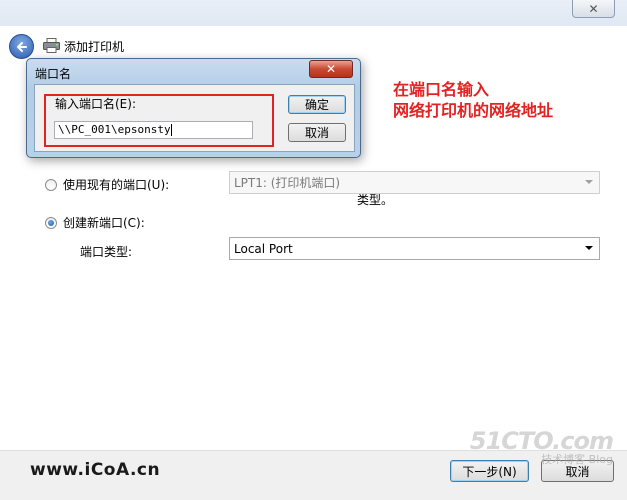 The image size is (627, 500). What do you see at coordinates (106, 252) in the screenshot?
I see `port-type-label: 端口类型:` at bounding box center [106, 252].